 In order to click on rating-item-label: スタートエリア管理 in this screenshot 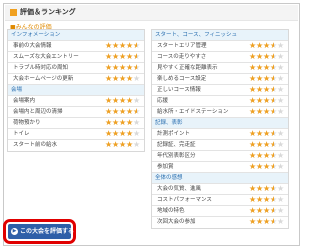, I will do `click(182, 46)`.